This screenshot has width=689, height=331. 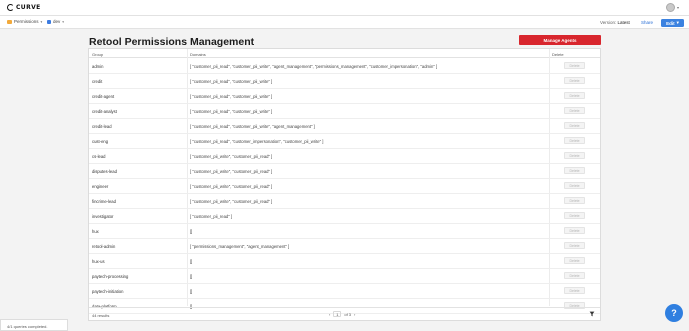 I want to click on group-cell: cs-lead, so click(x=99, y=156).